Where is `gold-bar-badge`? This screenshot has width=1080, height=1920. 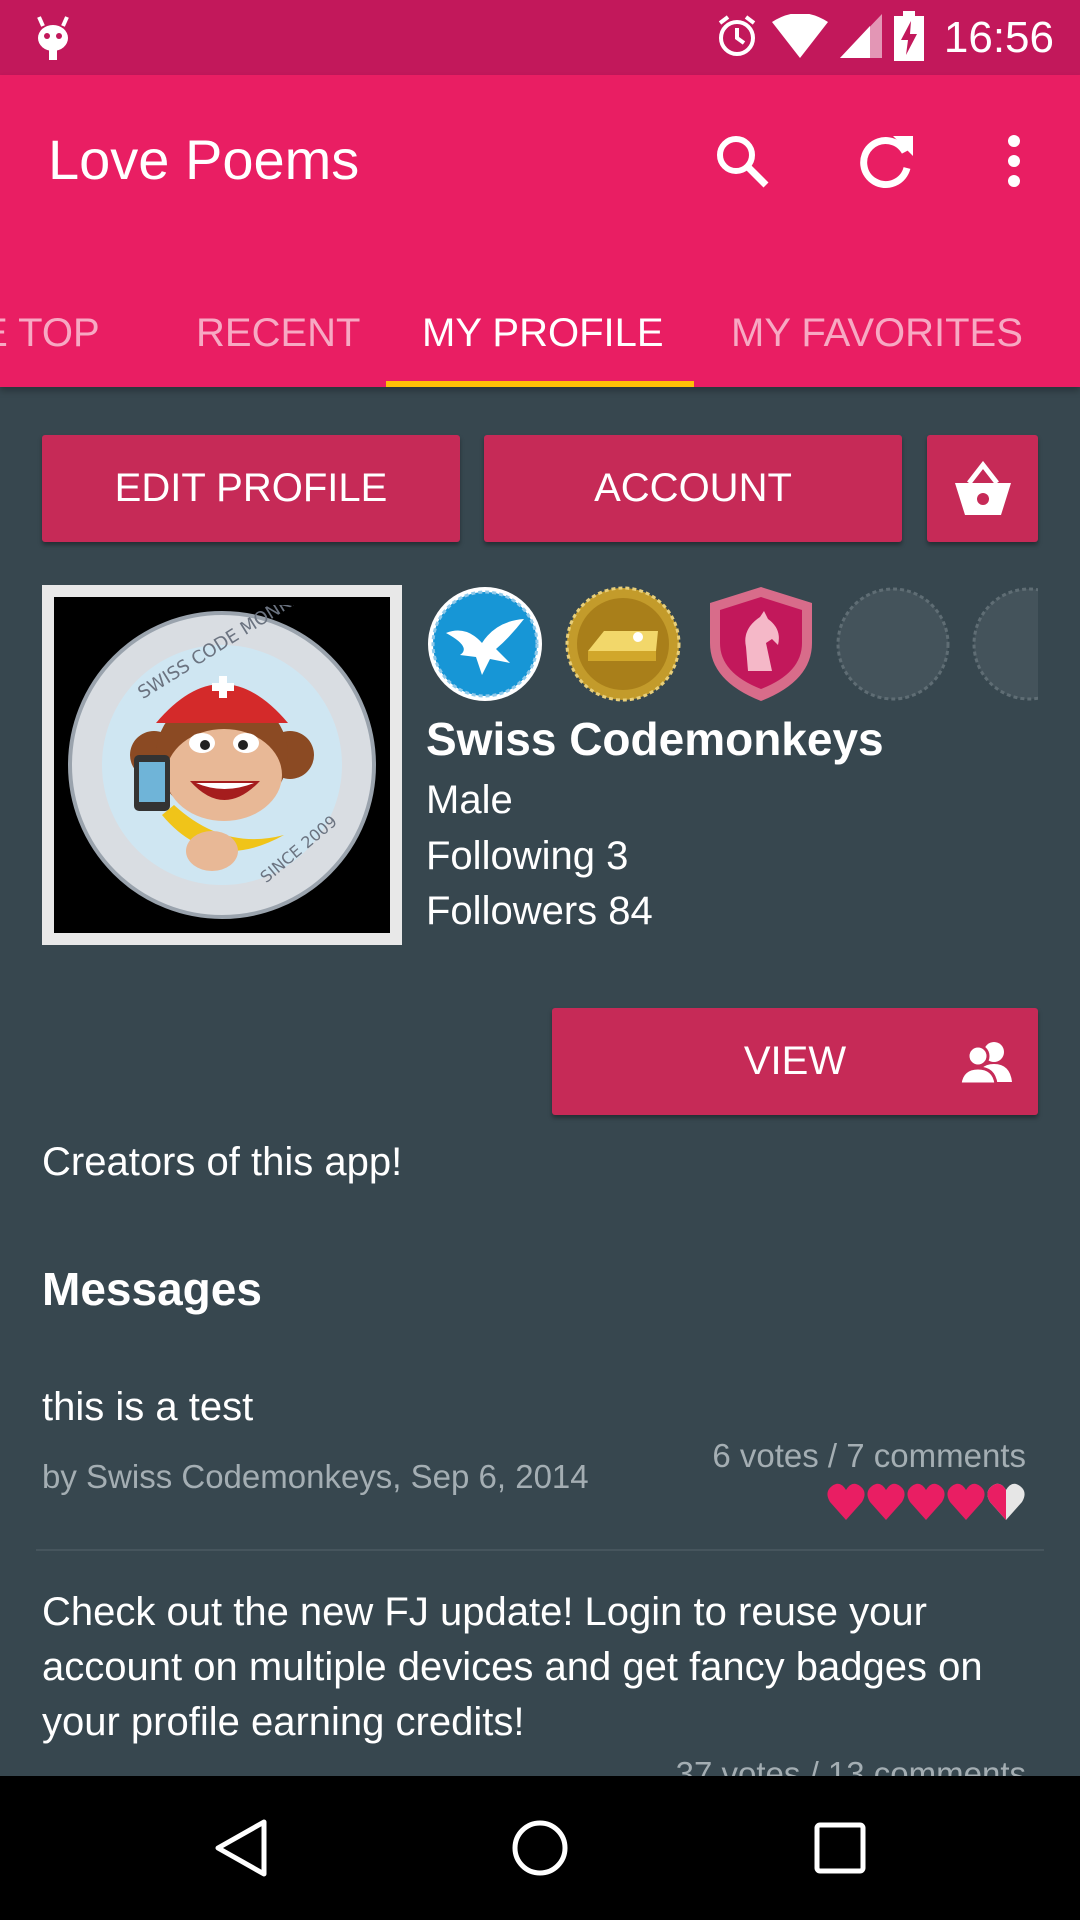 gold-bar-badge is located at coordinates (623, 644).